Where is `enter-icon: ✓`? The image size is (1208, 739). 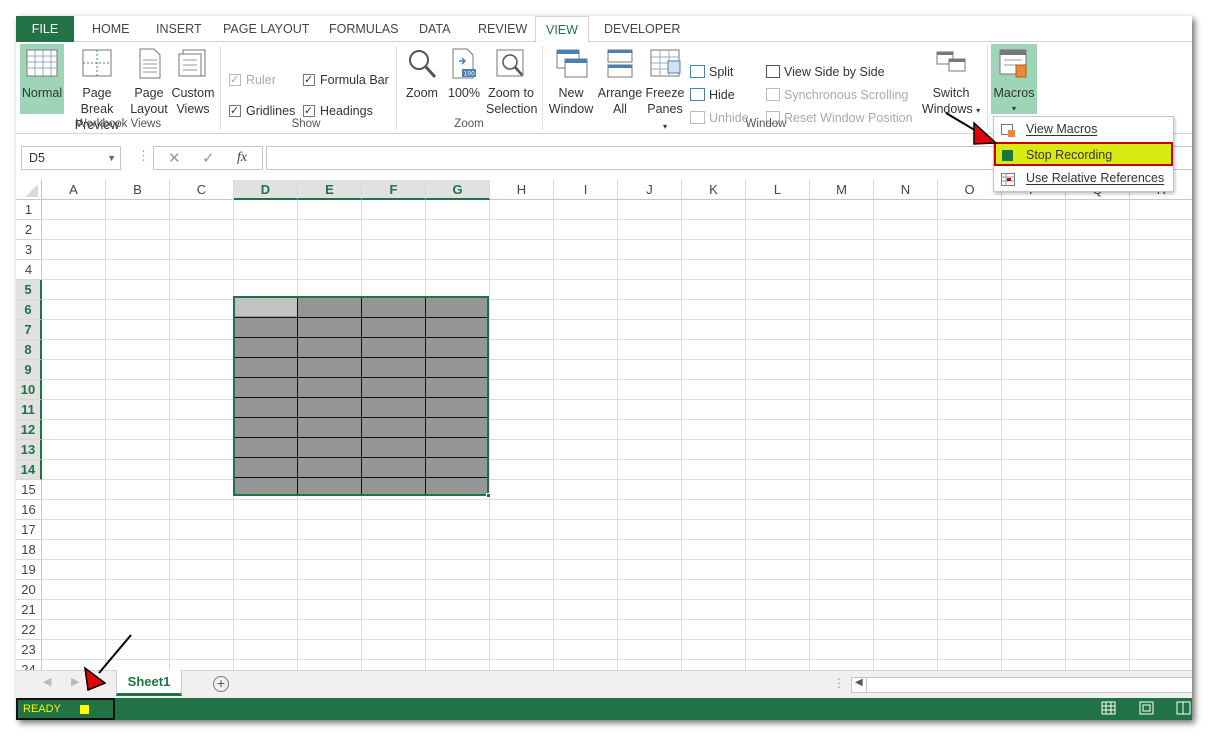
enter-icon: ✓ is located at coordinates (208, 158).